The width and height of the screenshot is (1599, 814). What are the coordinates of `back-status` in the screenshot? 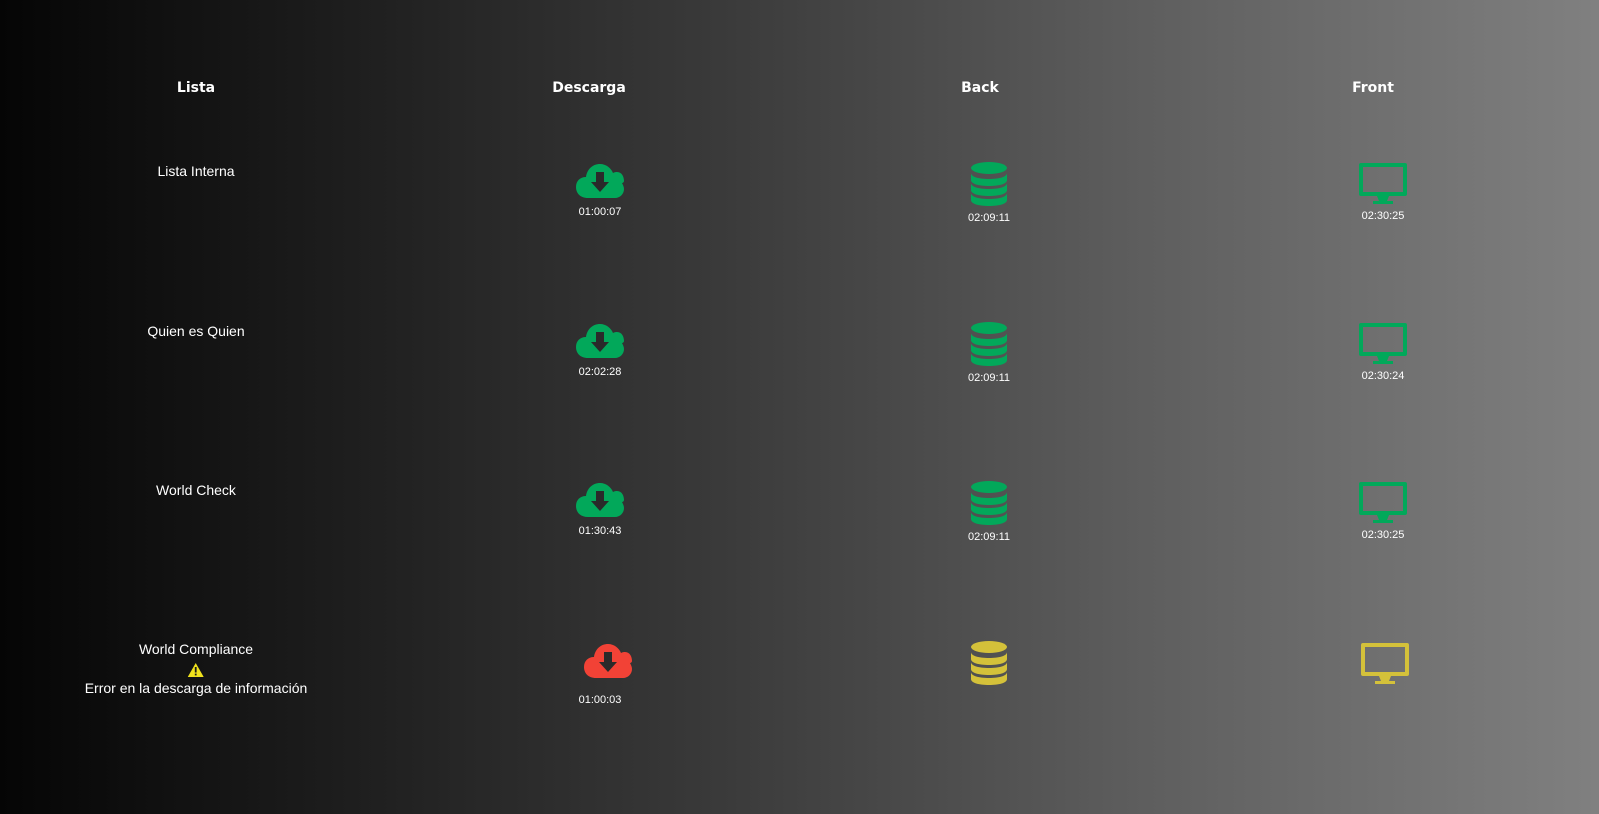 It's located at (989, 666).